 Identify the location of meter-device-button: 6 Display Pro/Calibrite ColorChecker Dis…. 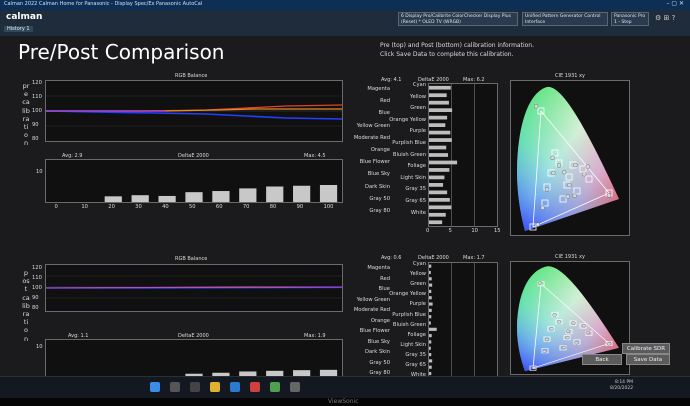
(458, 19).